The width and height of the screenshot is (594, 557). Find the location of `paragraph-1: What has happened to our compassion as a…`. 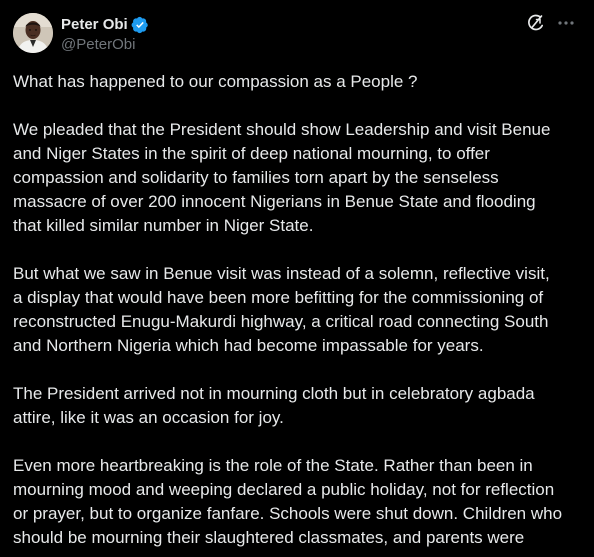

paragraph-1: What has happened to our compassion as a… is located at coordinates (300, 82).